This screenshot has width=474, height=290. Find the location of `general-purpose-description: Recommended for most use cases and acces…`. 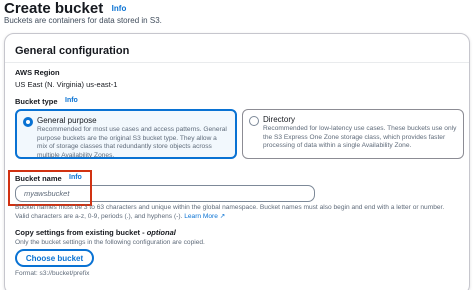

general-purpose-description: Recommended for most use cases and acces… is located at coordinates (132, 142).